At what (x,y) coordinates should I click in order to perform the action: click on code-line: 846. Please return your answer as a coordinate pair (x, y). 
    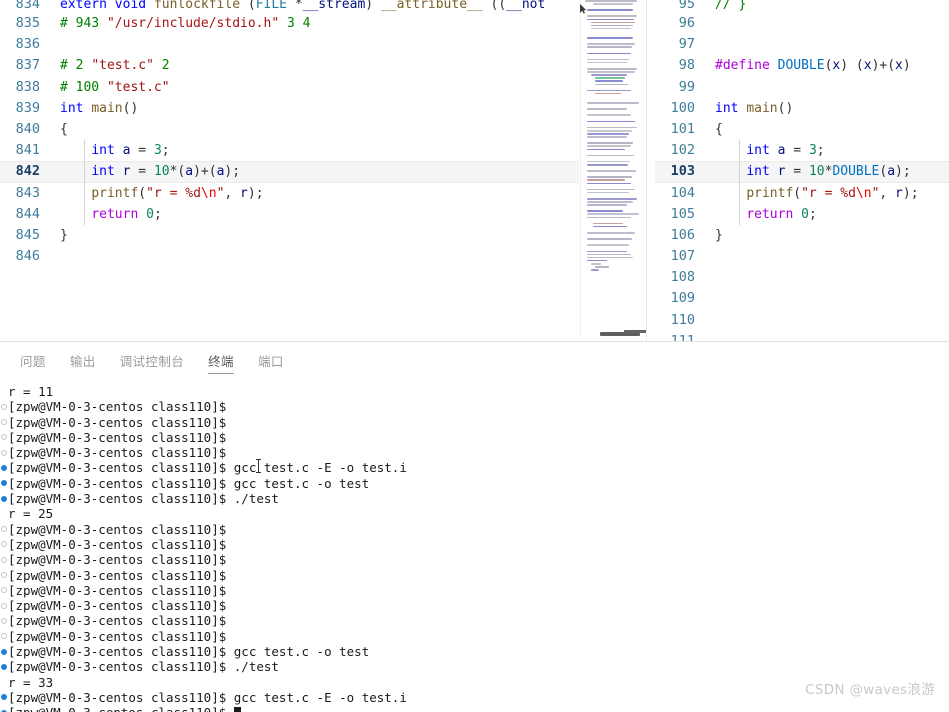
    Looking at the image, I should click on (289, 256).